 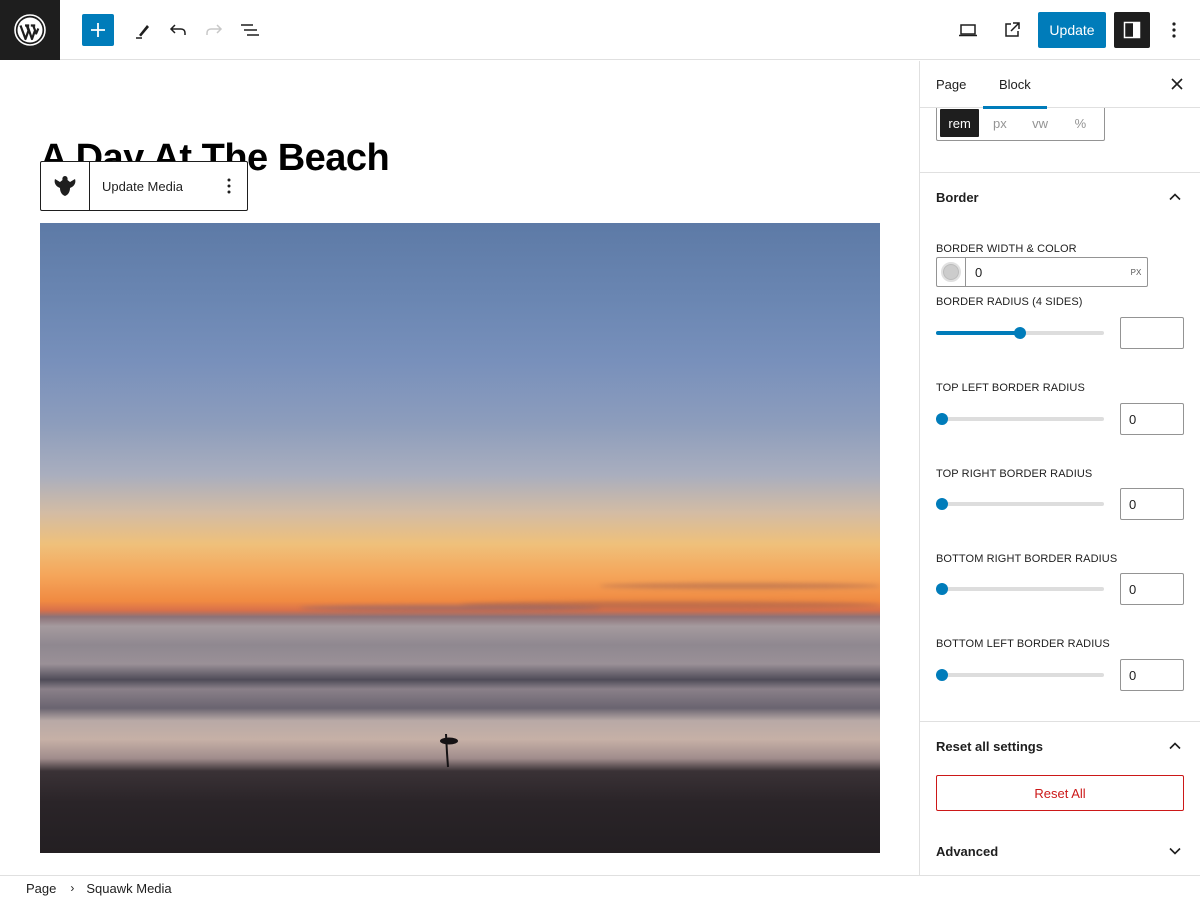 I want to click on unit-px: px, so click(x=999, y=123).